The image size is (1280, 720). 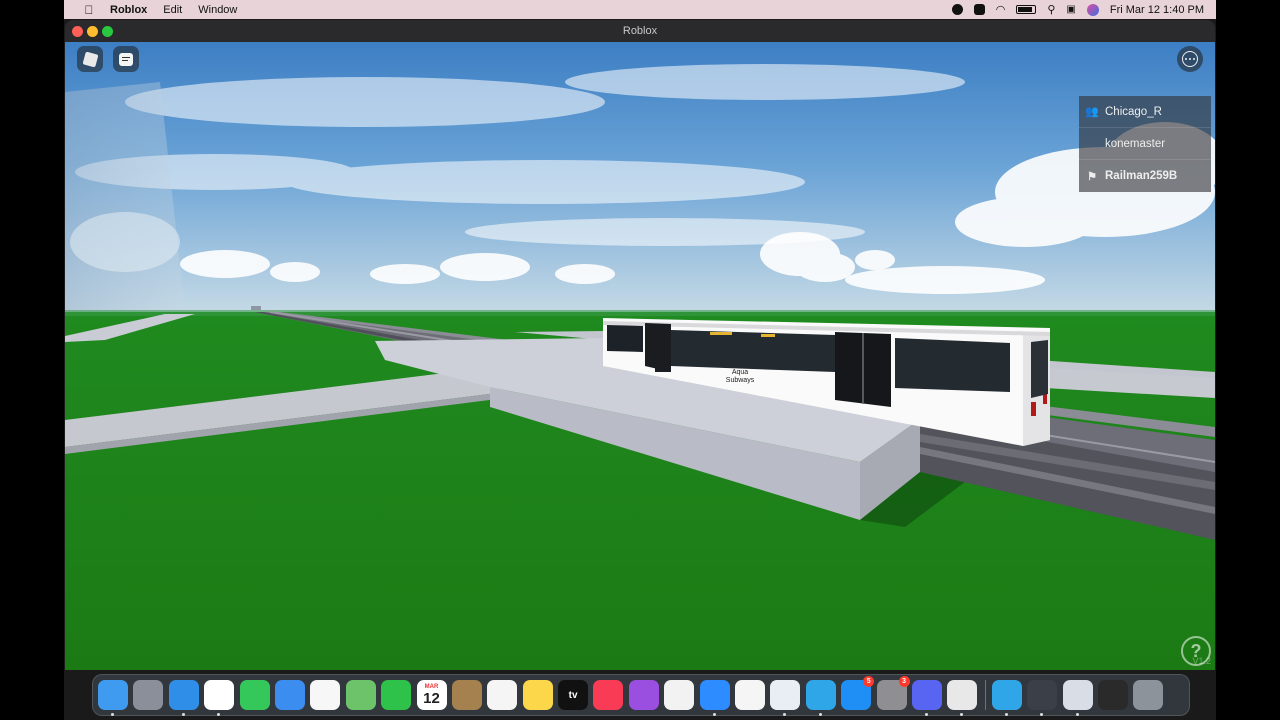 I want to click on roblox-logo-icon, so click(x=90, y=59).